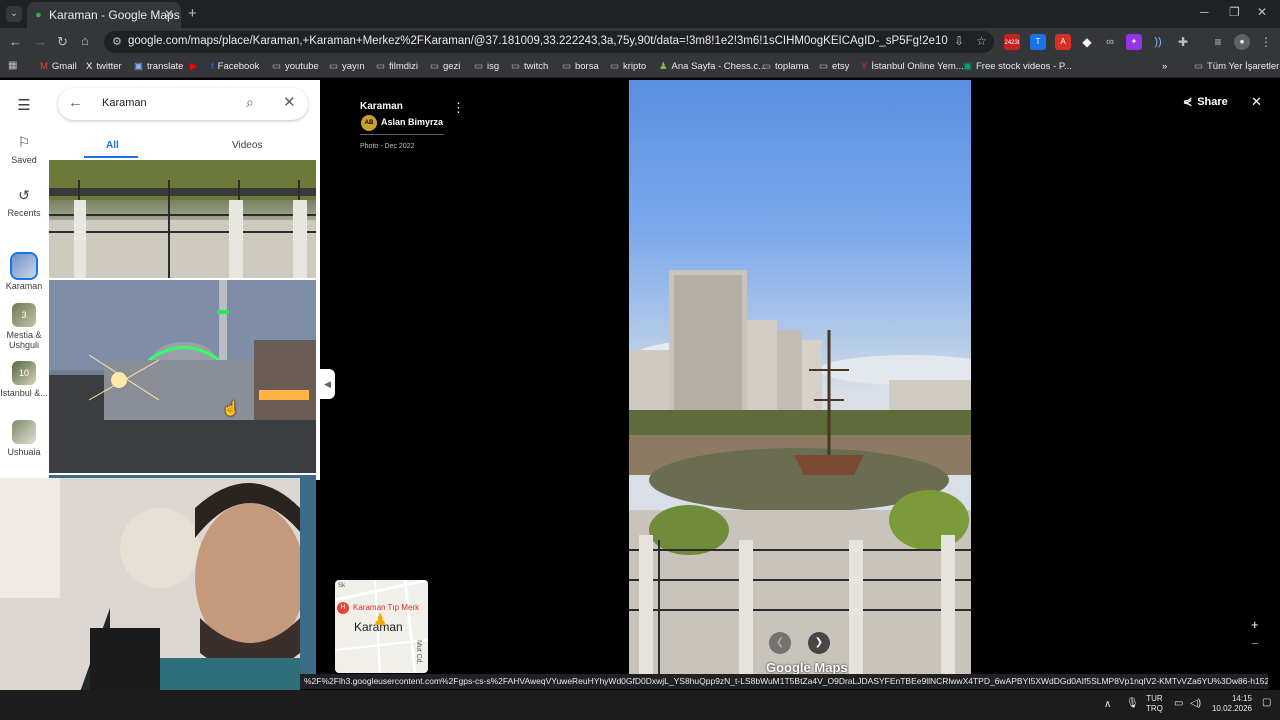  Describe the element at coordinates (380, 66) in the screenshot. I see `folder-icon: ▭` at that location.